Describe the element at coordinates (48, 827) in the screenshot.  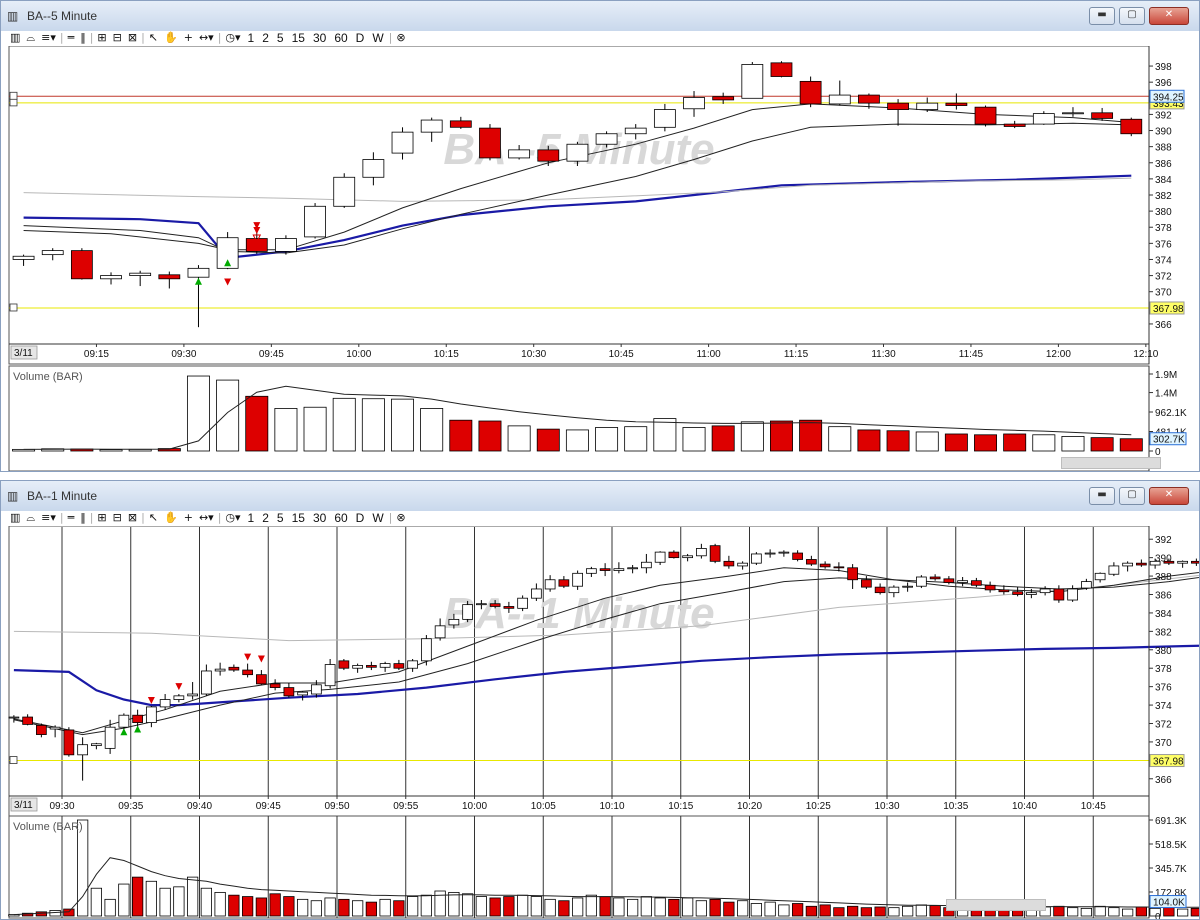
I see `volume-panel-label: Volume (BAR)` at that location.